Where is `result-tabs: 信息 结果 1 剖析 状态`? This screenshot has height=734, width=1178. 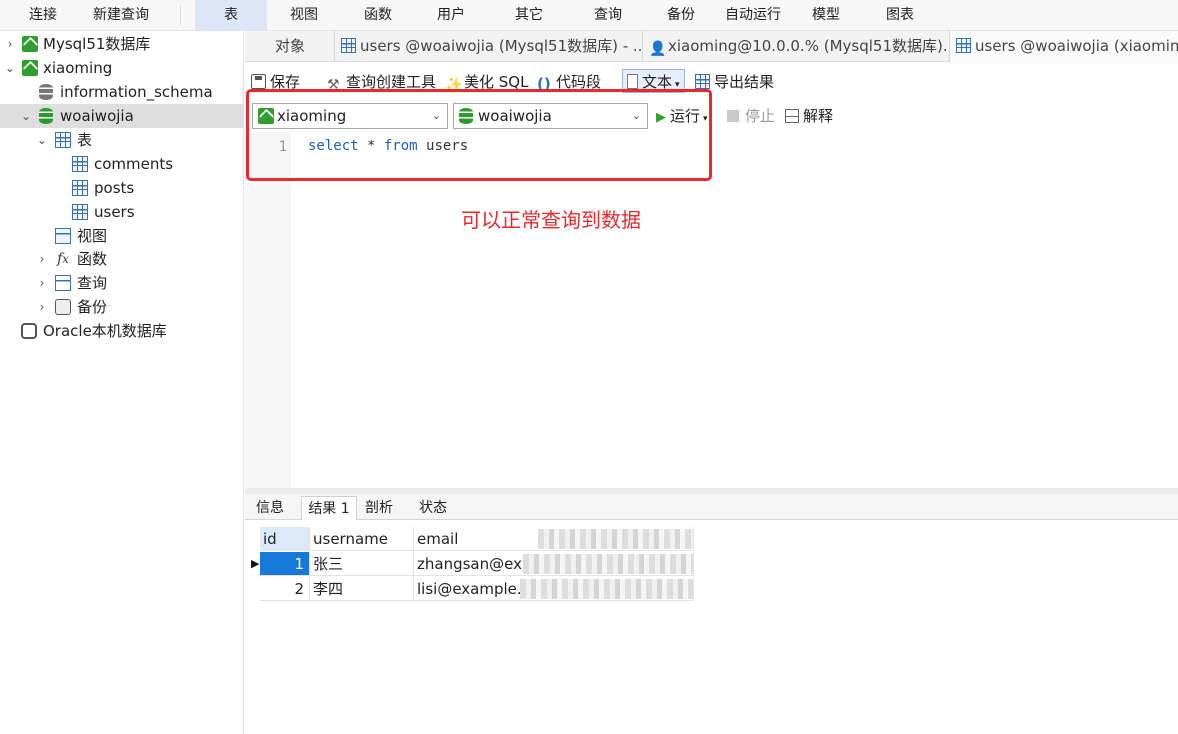 result-tabs: 信息 结果 1 剖析 状态 is located at coordinates (711, 507).